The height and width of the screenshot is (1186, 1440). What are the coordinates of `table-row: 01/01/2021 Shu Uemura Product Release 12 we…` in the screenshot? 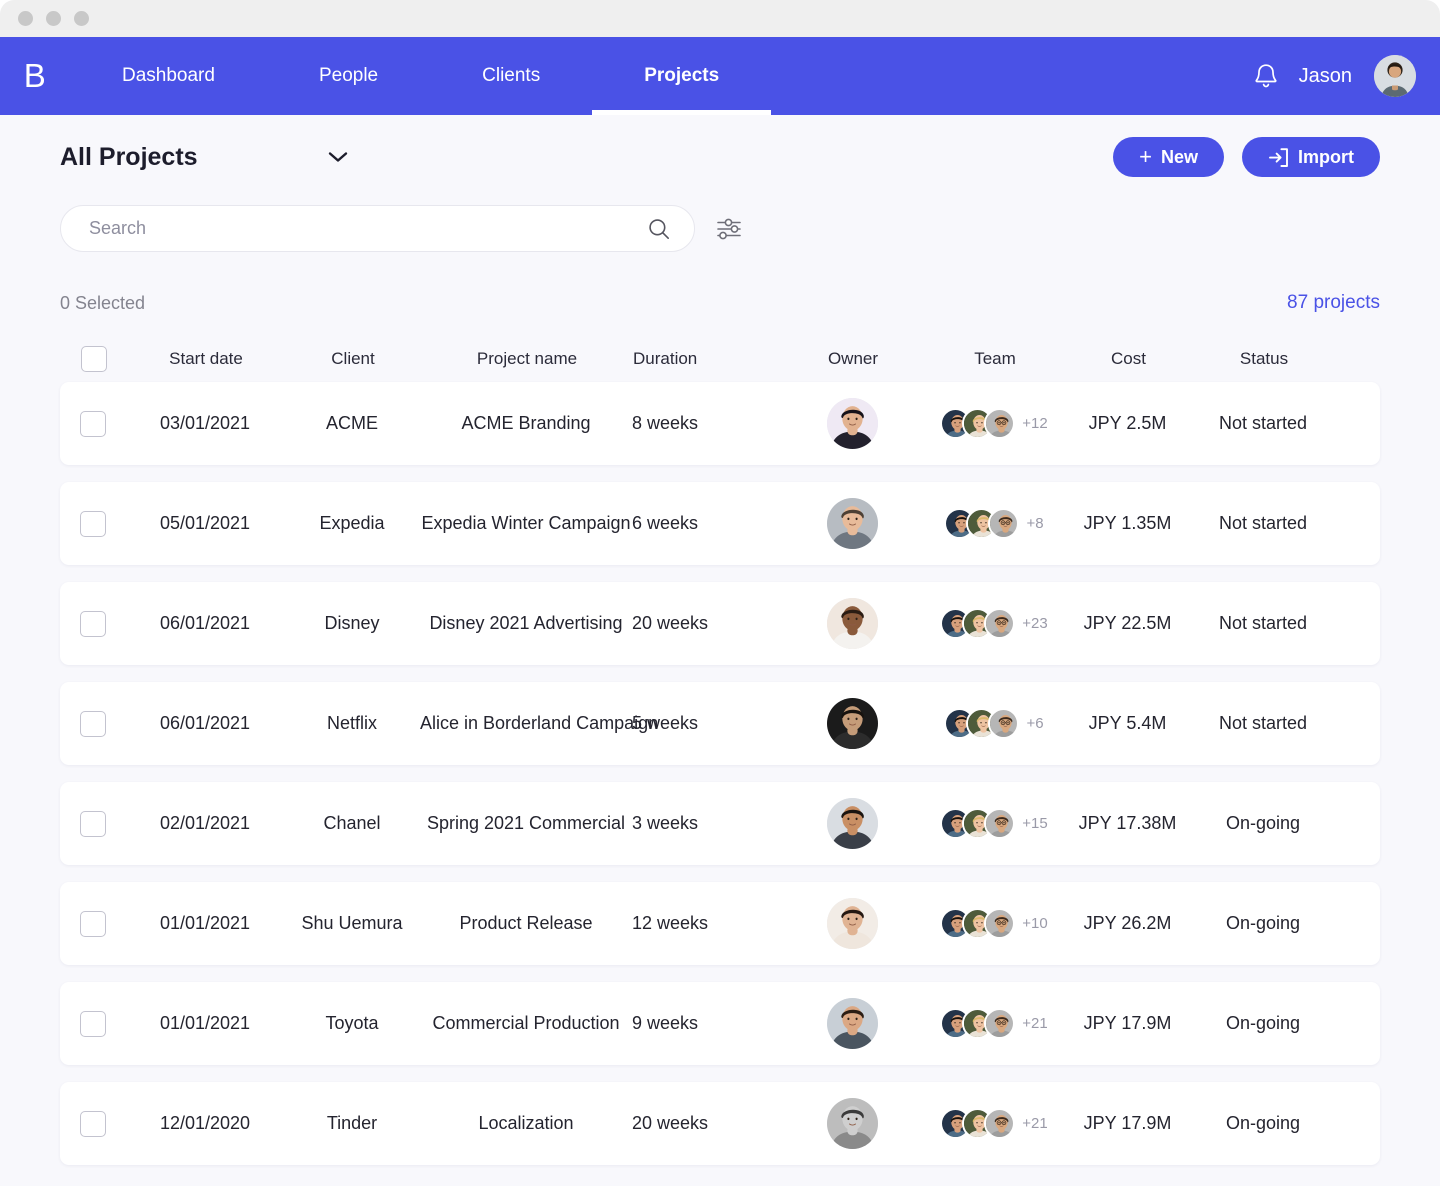 It's located at (720, 923).